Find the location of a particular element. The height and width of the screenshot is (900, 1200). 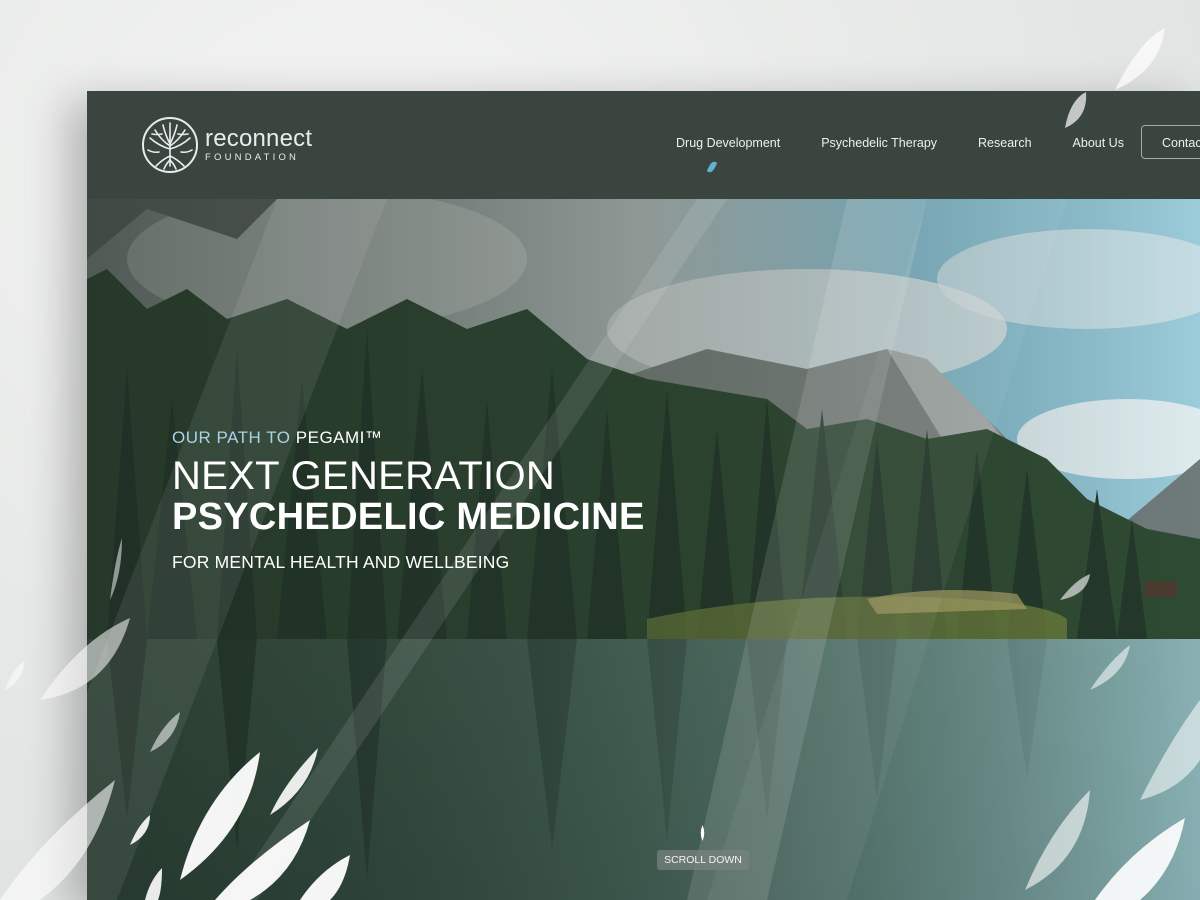

scroll-down-button: SCROLL DOWN is located at coordinates (703, 860).